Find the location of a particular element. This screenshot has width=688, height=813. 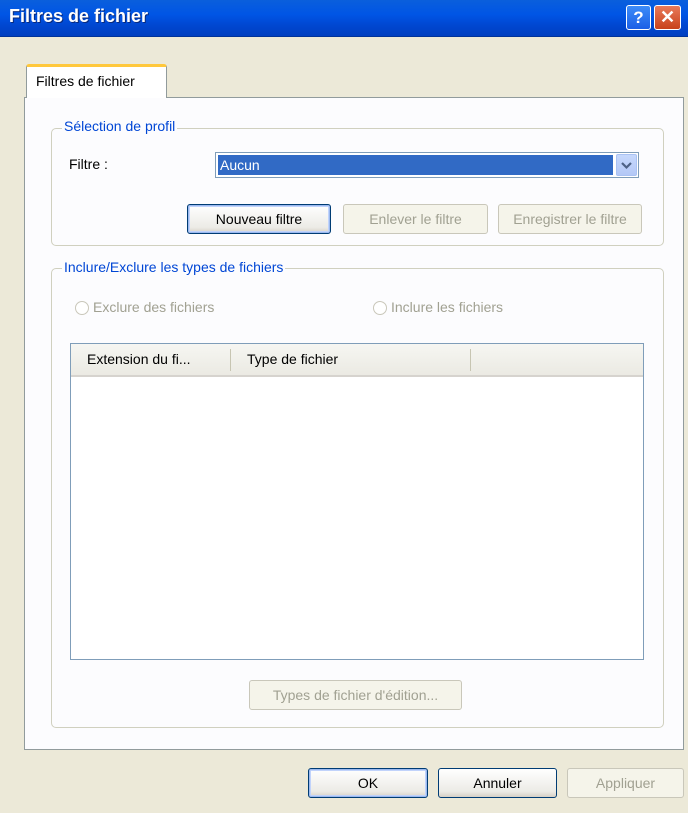

dropdown-button is located at coordinates (626, 165).